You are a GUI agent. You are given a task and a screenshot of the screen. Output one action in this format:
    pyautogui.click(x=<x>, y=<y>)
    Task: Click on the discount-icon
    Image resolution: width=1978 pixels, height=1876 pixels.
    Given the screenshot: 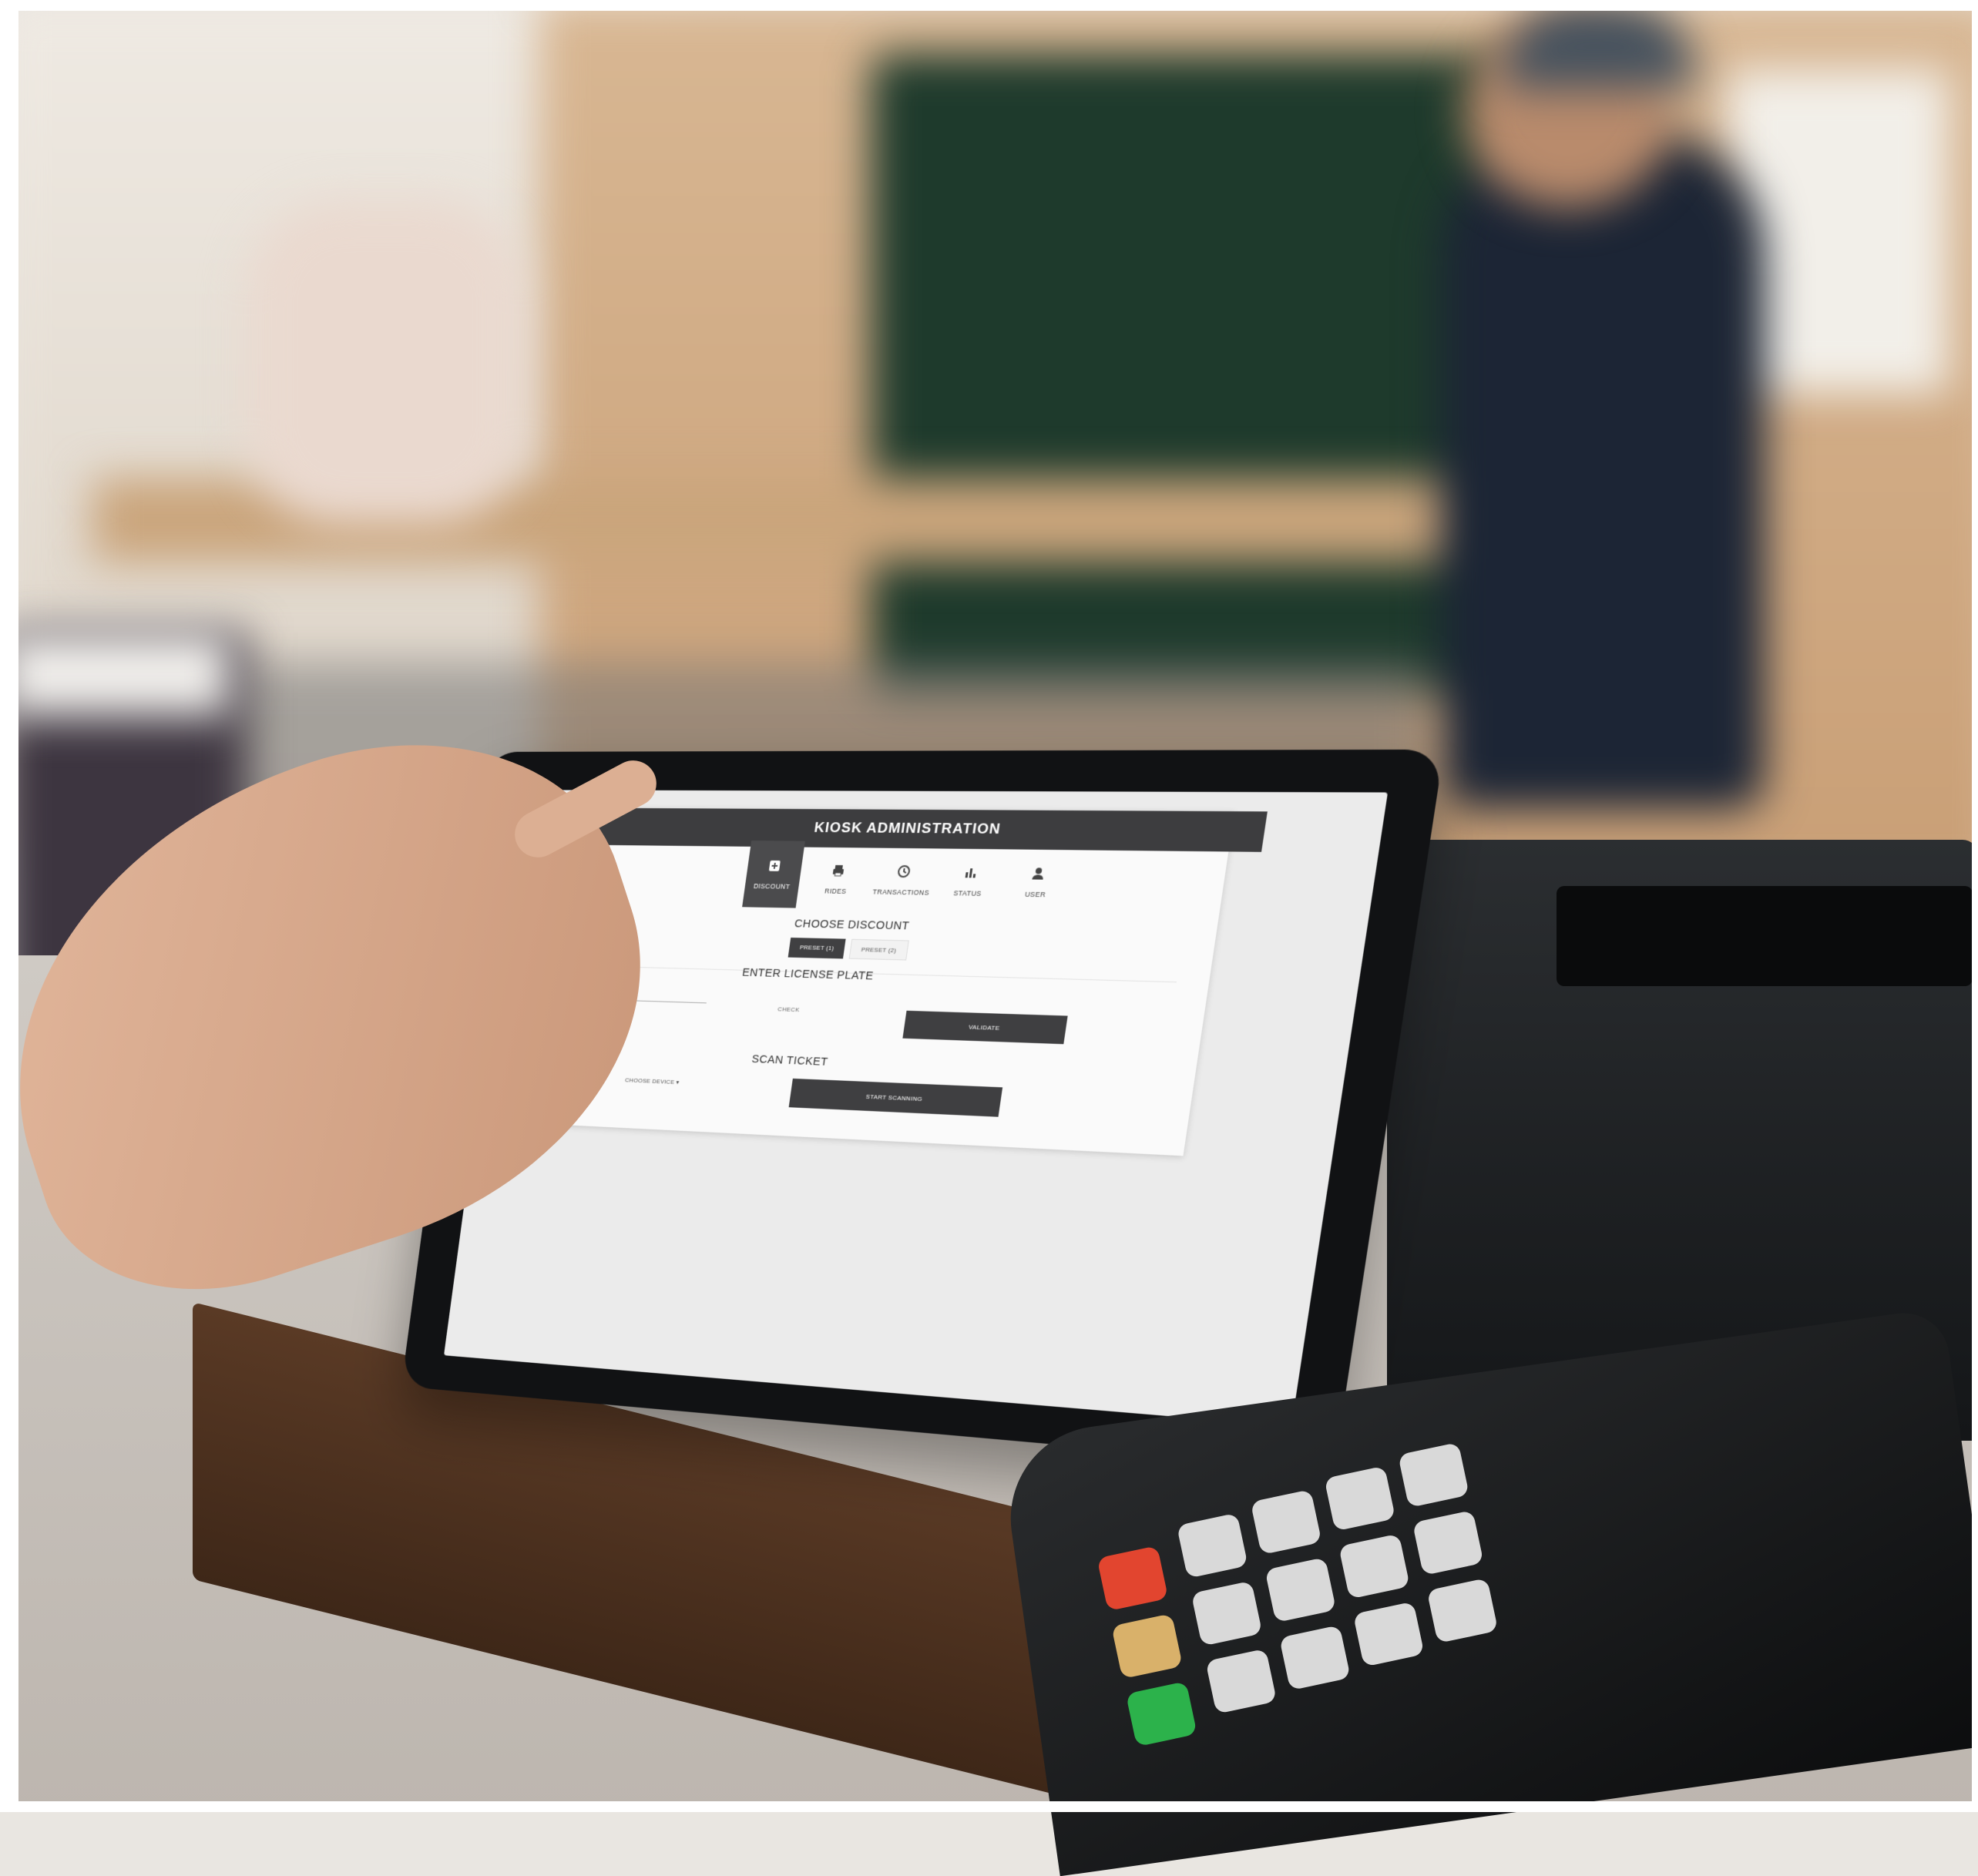 What is the action you would take?
    pyautogui.click(x=776, y=866)
    